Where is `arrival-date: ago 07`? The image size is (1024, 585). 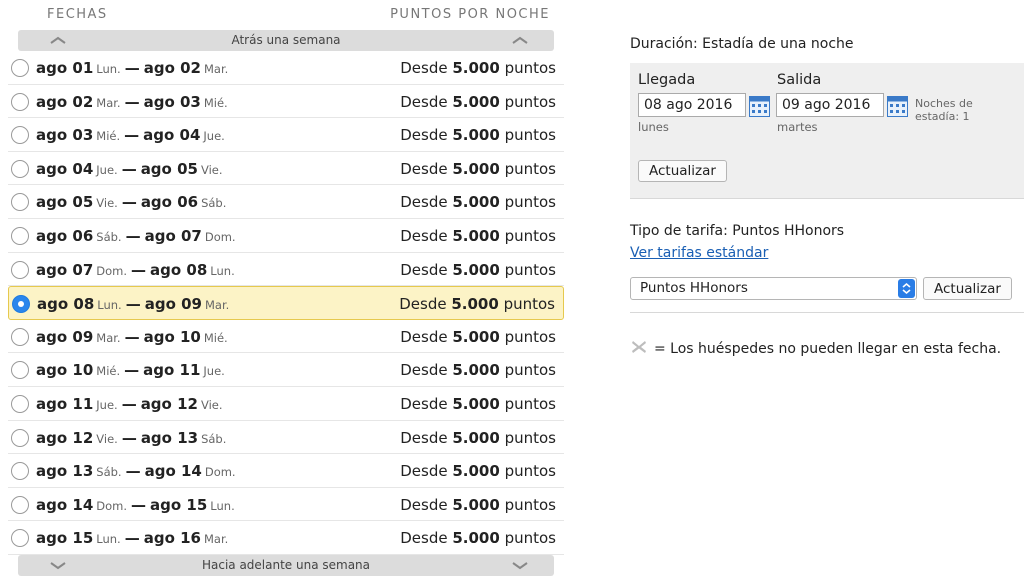 arrival-date: ago 07 is located at coordinates (65, 269).